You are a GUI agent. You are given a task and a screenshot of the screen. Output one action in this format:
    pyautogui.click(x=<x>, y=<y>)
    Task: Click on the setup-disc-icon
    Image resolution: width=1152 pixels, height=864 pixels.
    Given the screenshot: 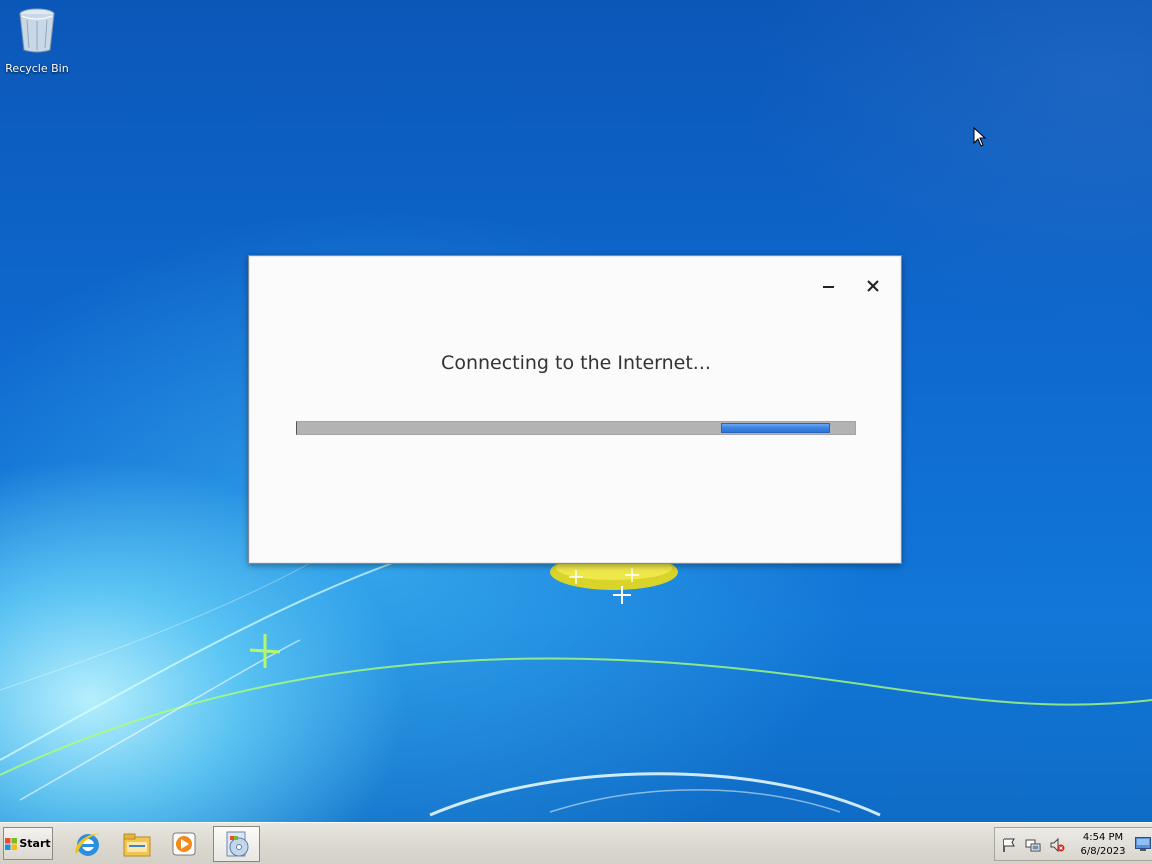 What is the action you would take?
    pyautogui.click(x=237, y=844)
    